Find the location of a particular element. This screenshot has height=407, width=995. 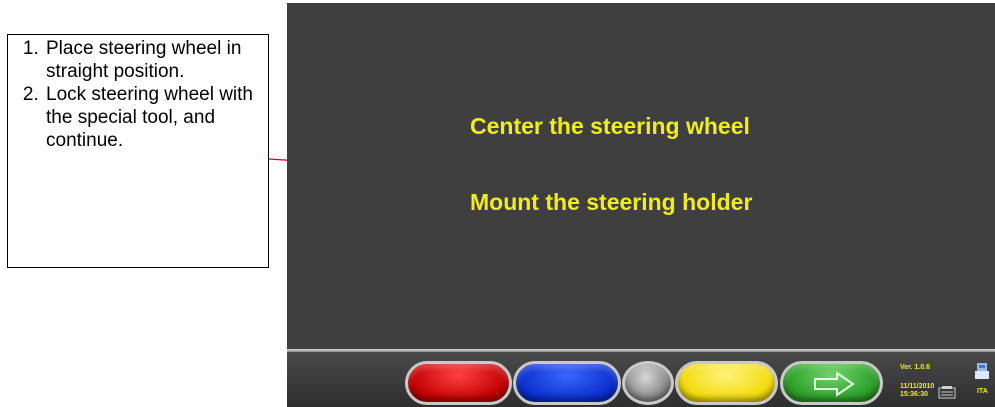

right-arrow-icon is located at coordinates (834, 384).